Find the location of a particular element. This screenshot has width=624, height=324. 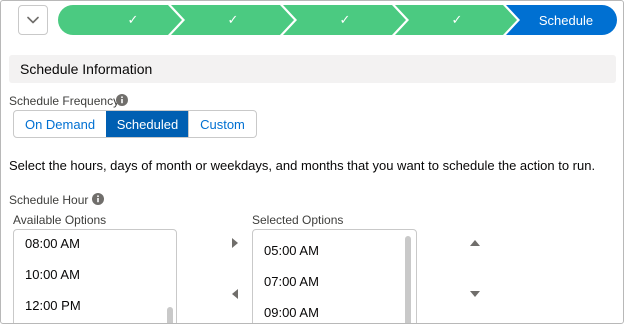

selected-options-label: Selected Options is located at coordinates (298, 220).